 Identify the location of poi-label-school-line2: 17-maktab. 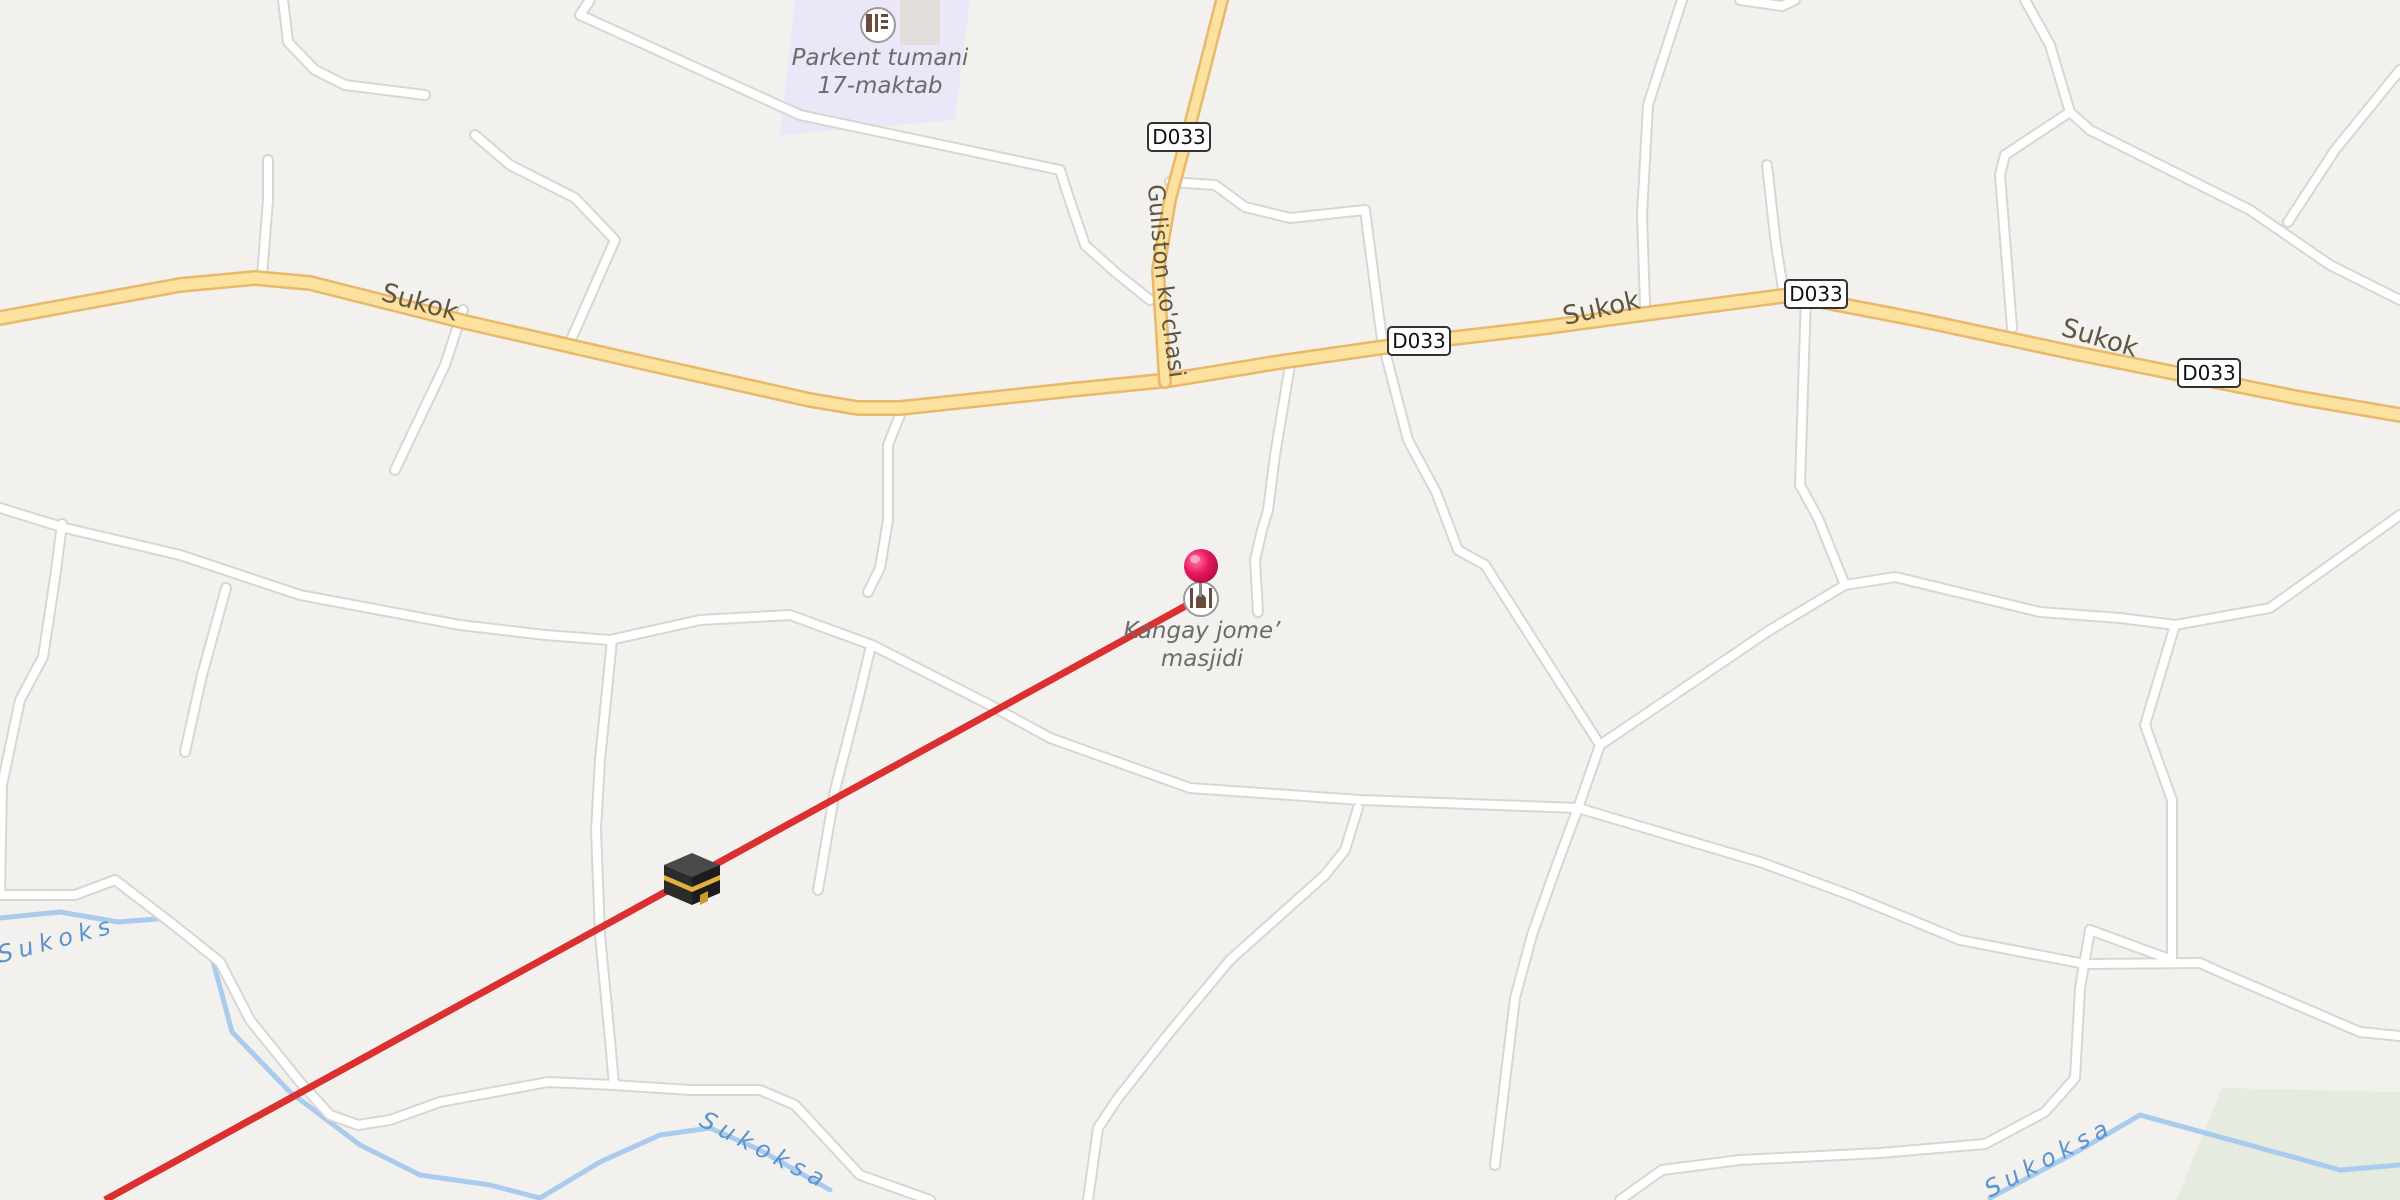
(879, 86).